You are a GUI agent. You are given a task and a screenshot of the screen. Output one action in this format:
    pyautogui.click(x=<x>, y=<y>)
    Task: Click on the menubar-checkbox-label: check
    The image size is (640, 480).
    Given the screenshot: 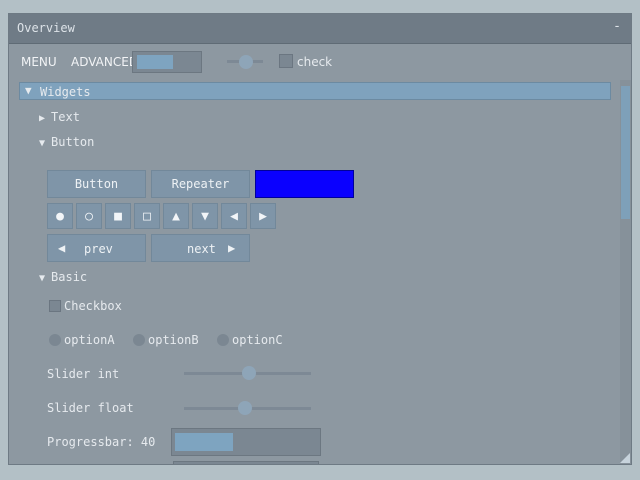 What is the action you would take?
    pyautogui.click(x=315, y=62)
    